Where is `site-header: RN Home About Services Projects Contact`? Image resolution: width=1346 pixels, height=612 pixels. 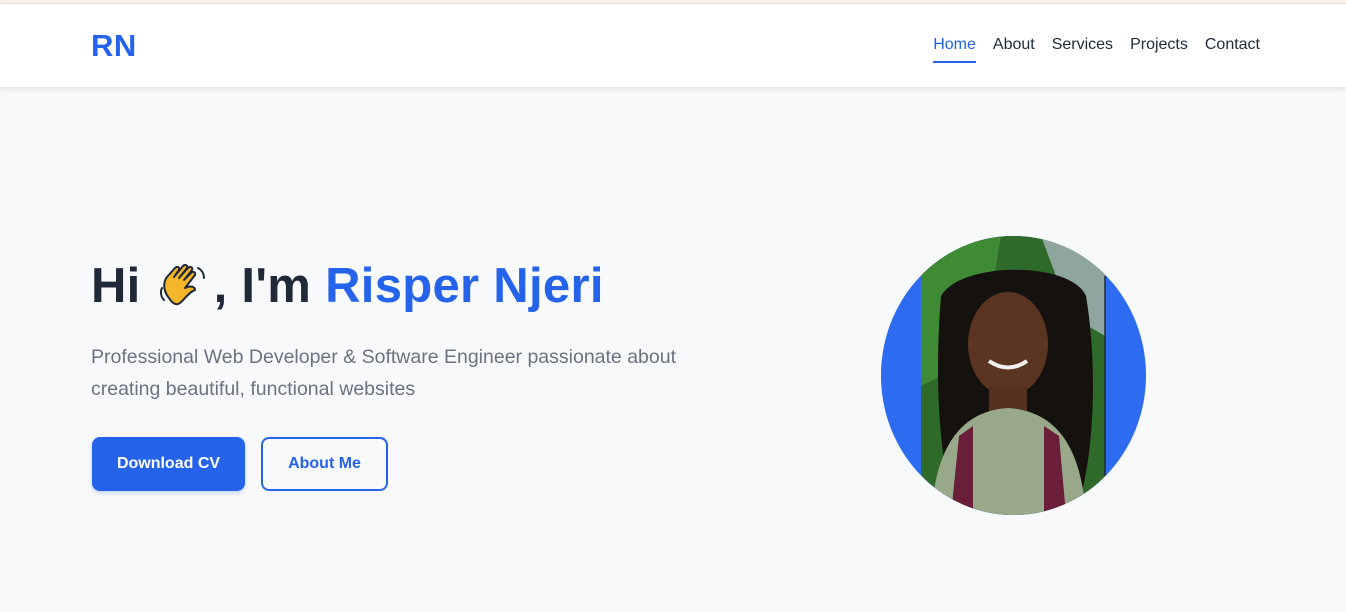
site-header: RN Home About Services Projects Contact is located at coordinates (673, 45).